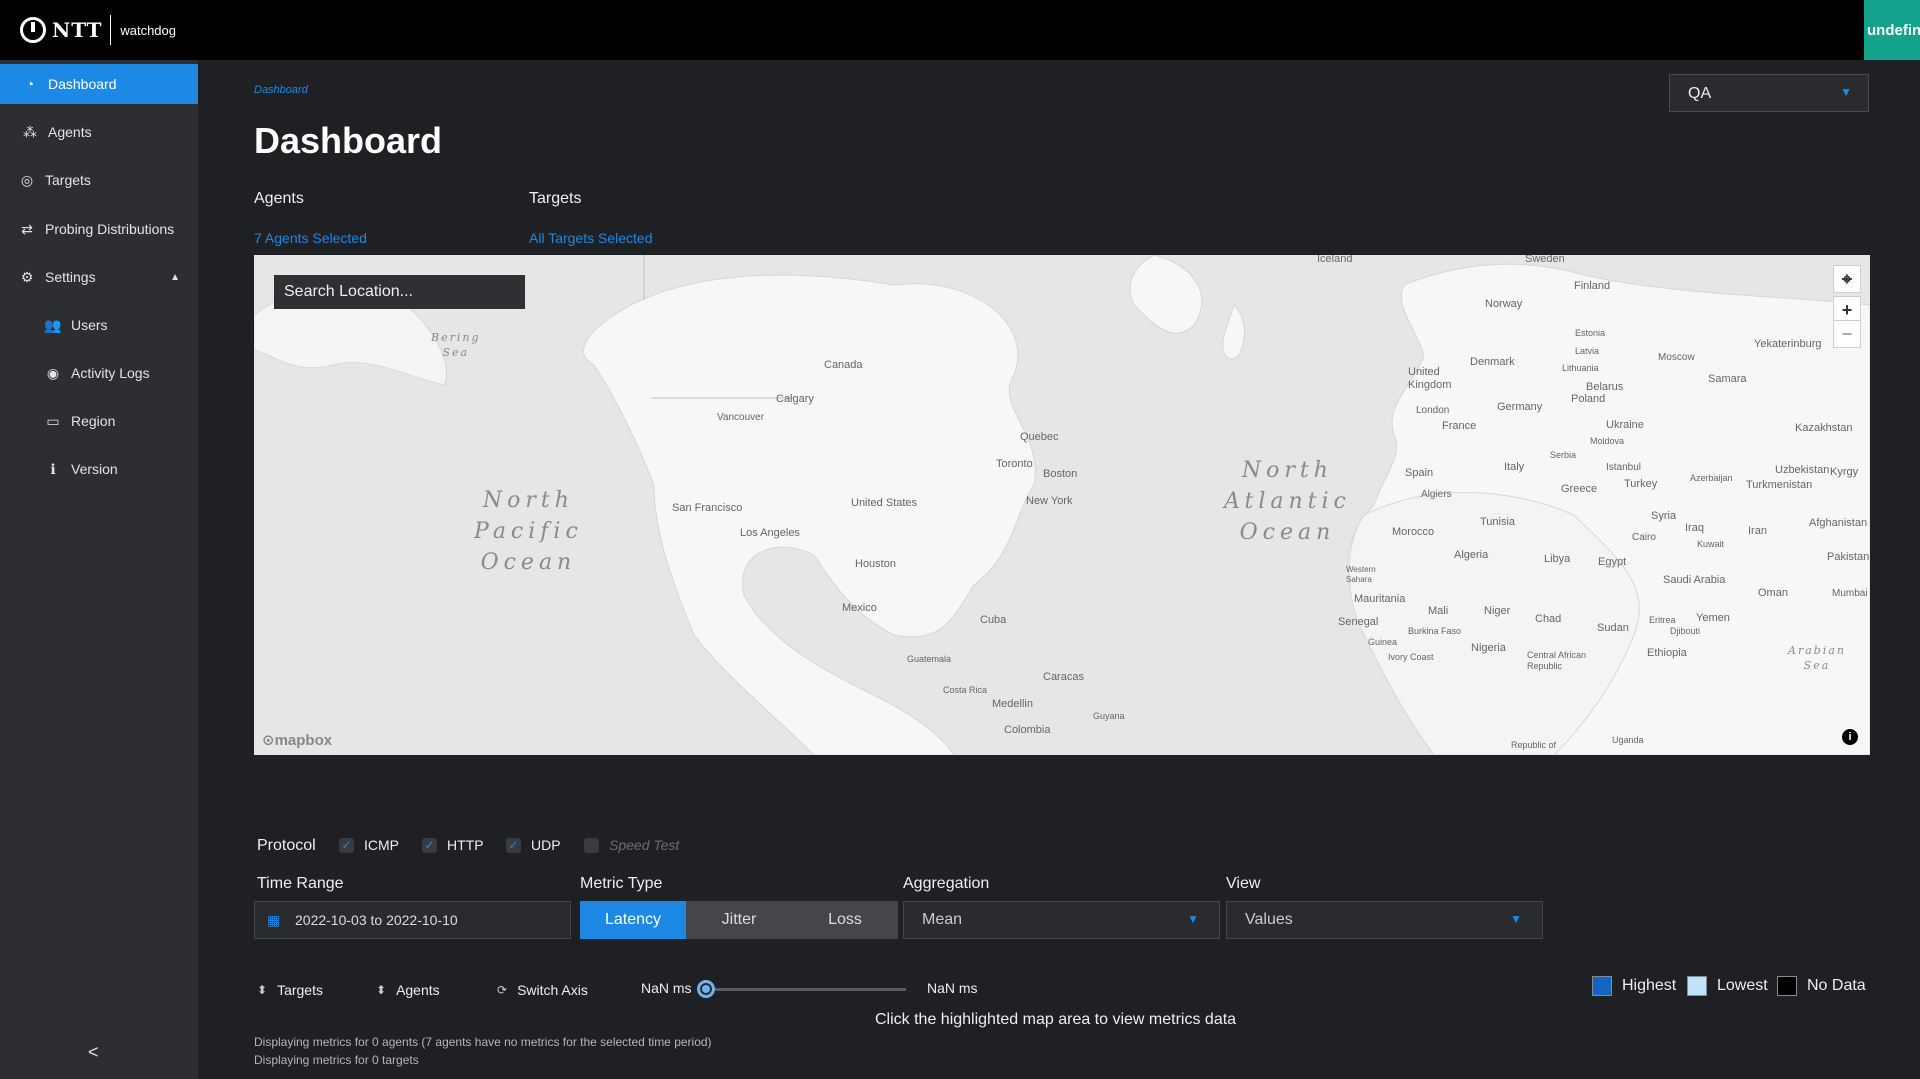 The width and height of the screenshot is (1920, 1079). Describe the element at coordinates (1063, 677) in the screenshot. I see `map-place-label: Caracas` at that location.